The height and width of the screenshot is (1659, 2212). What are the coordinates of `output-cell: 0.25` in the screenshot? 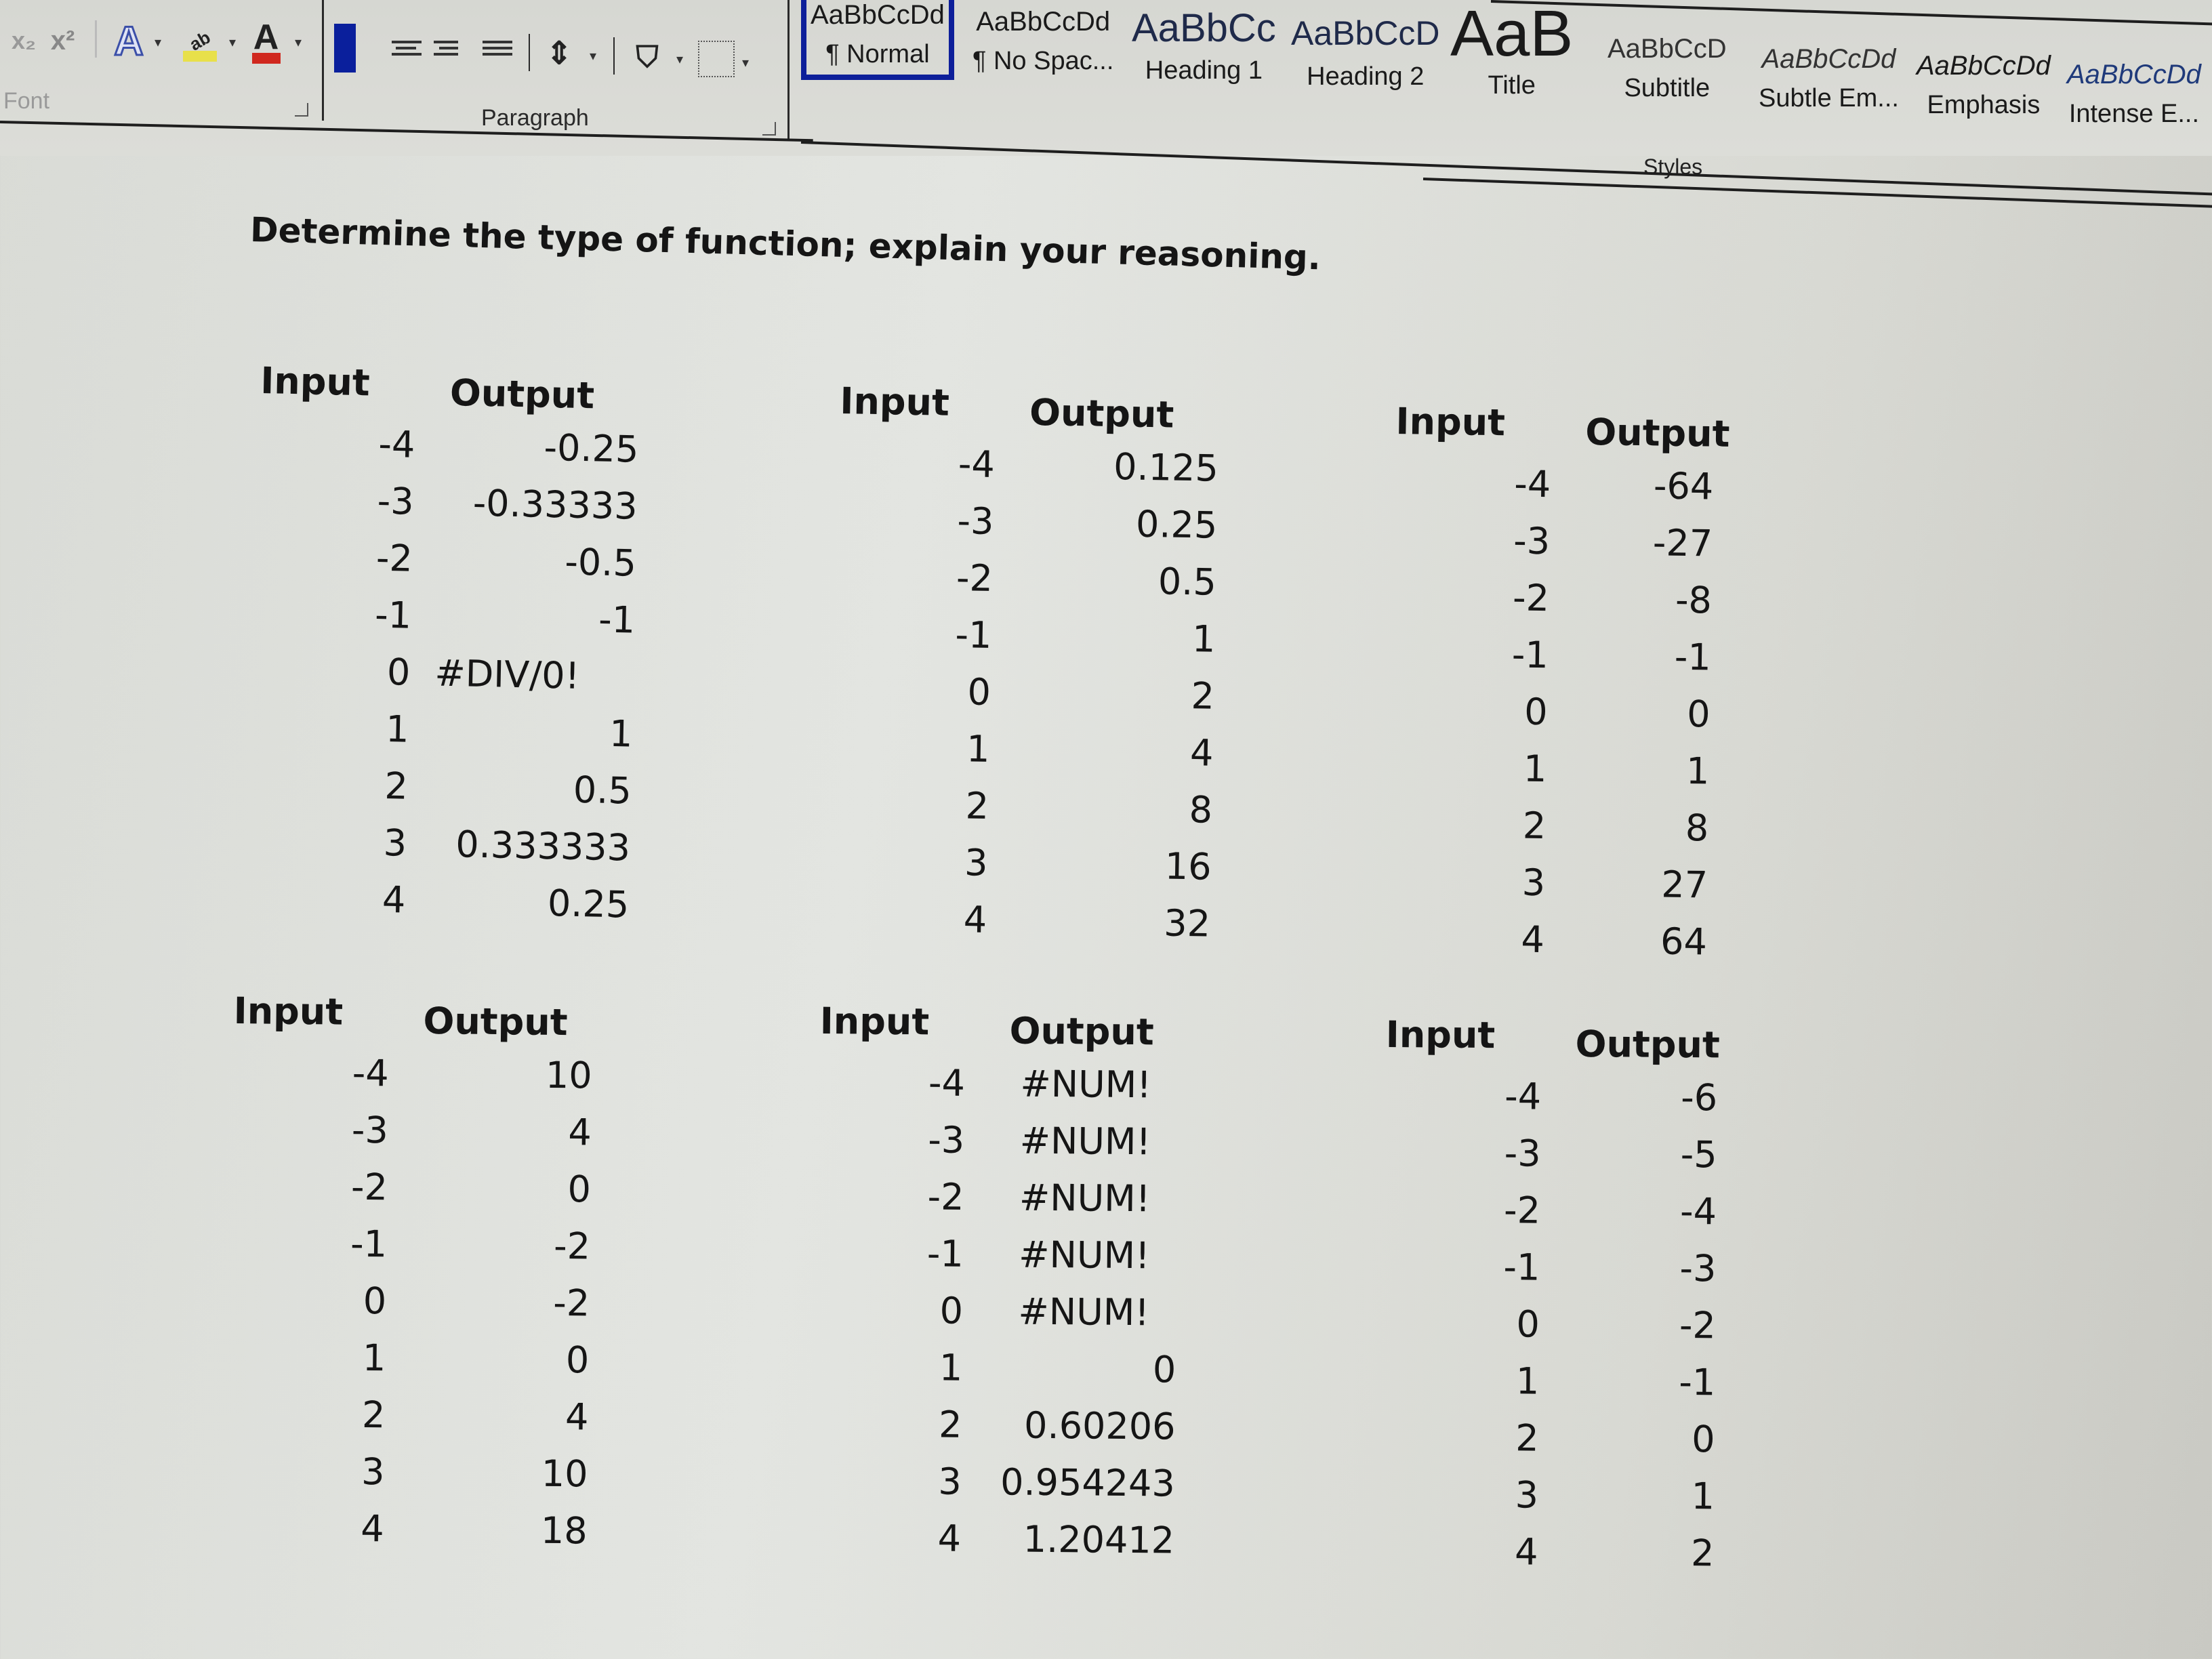 It's located at (1176, 524).